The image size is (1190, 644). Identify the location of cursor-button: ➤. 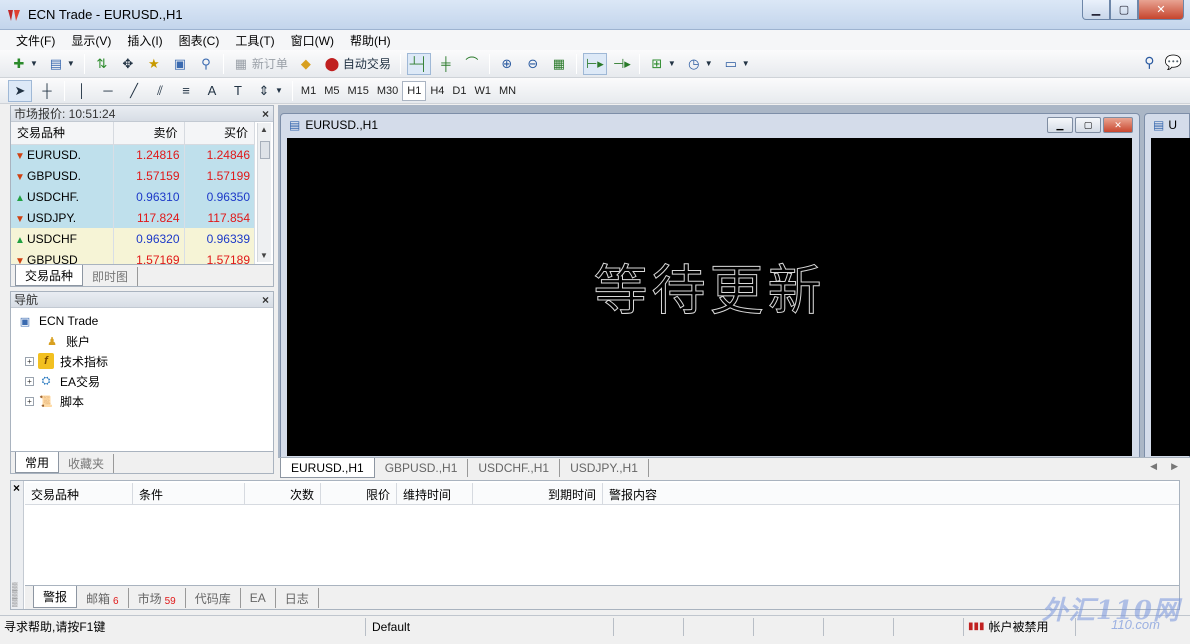
(20, 90).